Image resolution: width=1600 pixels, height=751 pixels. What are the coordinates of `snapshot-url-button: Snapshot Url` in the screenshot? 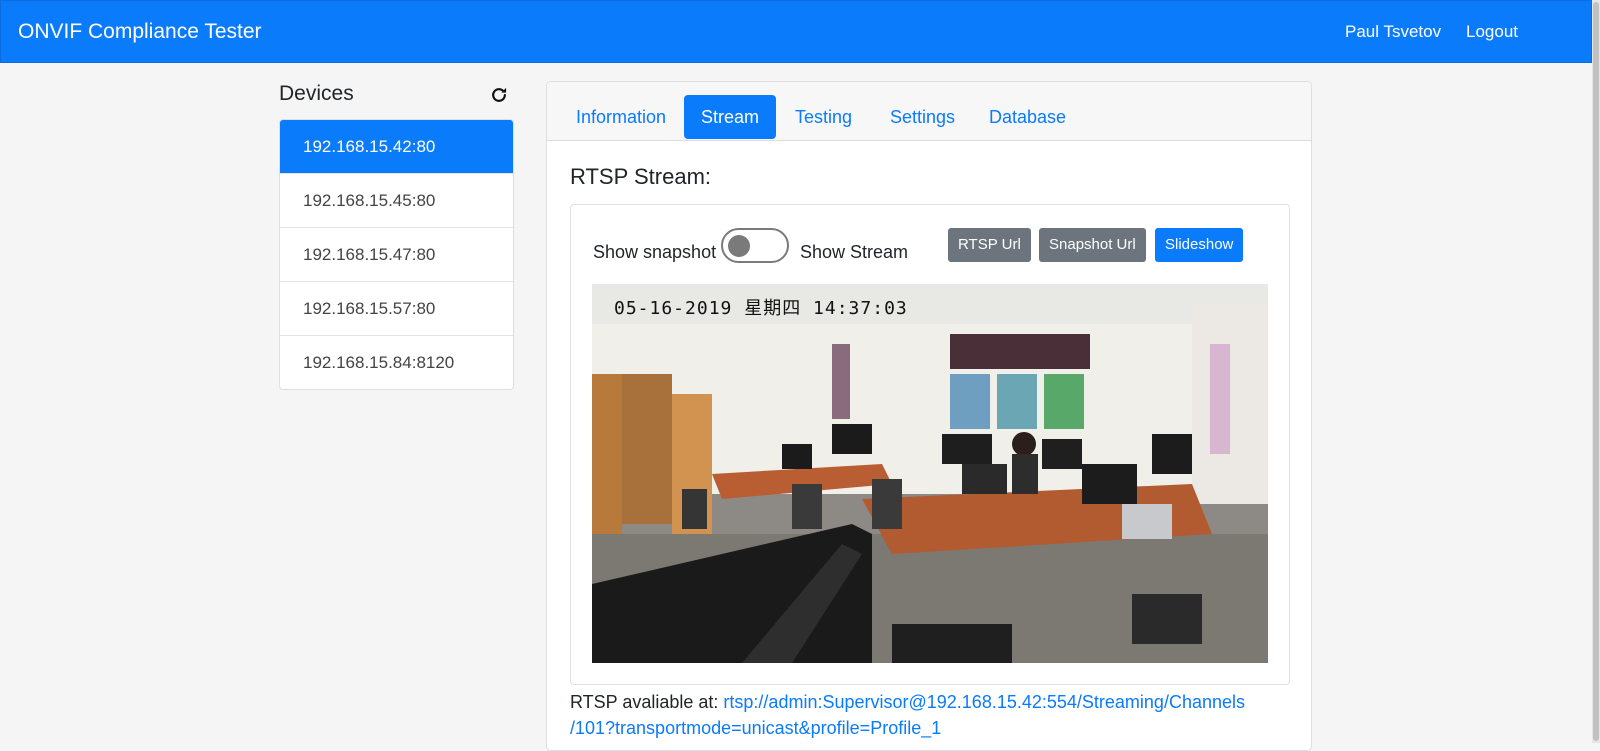 It's located at (1092, 245).